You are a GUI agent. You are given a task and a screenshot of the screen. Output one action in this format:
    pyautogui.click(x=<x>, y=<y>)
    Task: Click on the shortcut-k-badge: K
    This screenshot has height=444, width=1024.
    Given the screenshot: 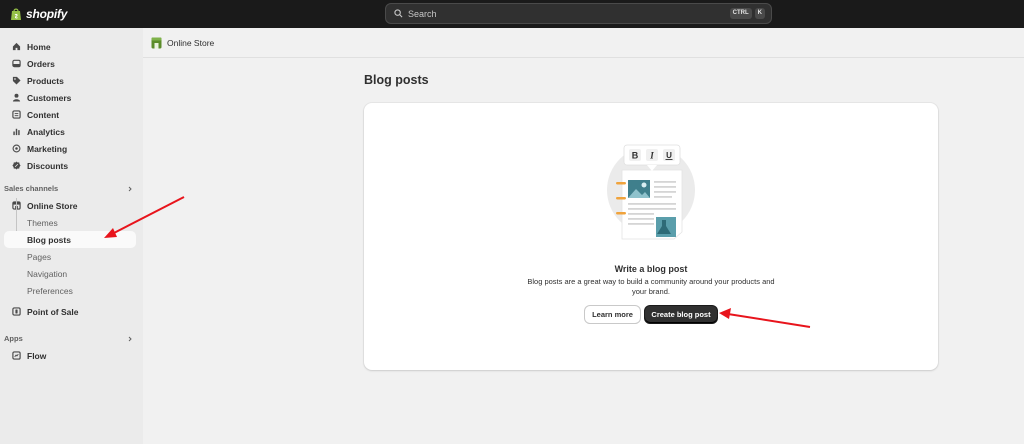 What is the action you would take?
    pyautogui.click(x=759, y=13)
    